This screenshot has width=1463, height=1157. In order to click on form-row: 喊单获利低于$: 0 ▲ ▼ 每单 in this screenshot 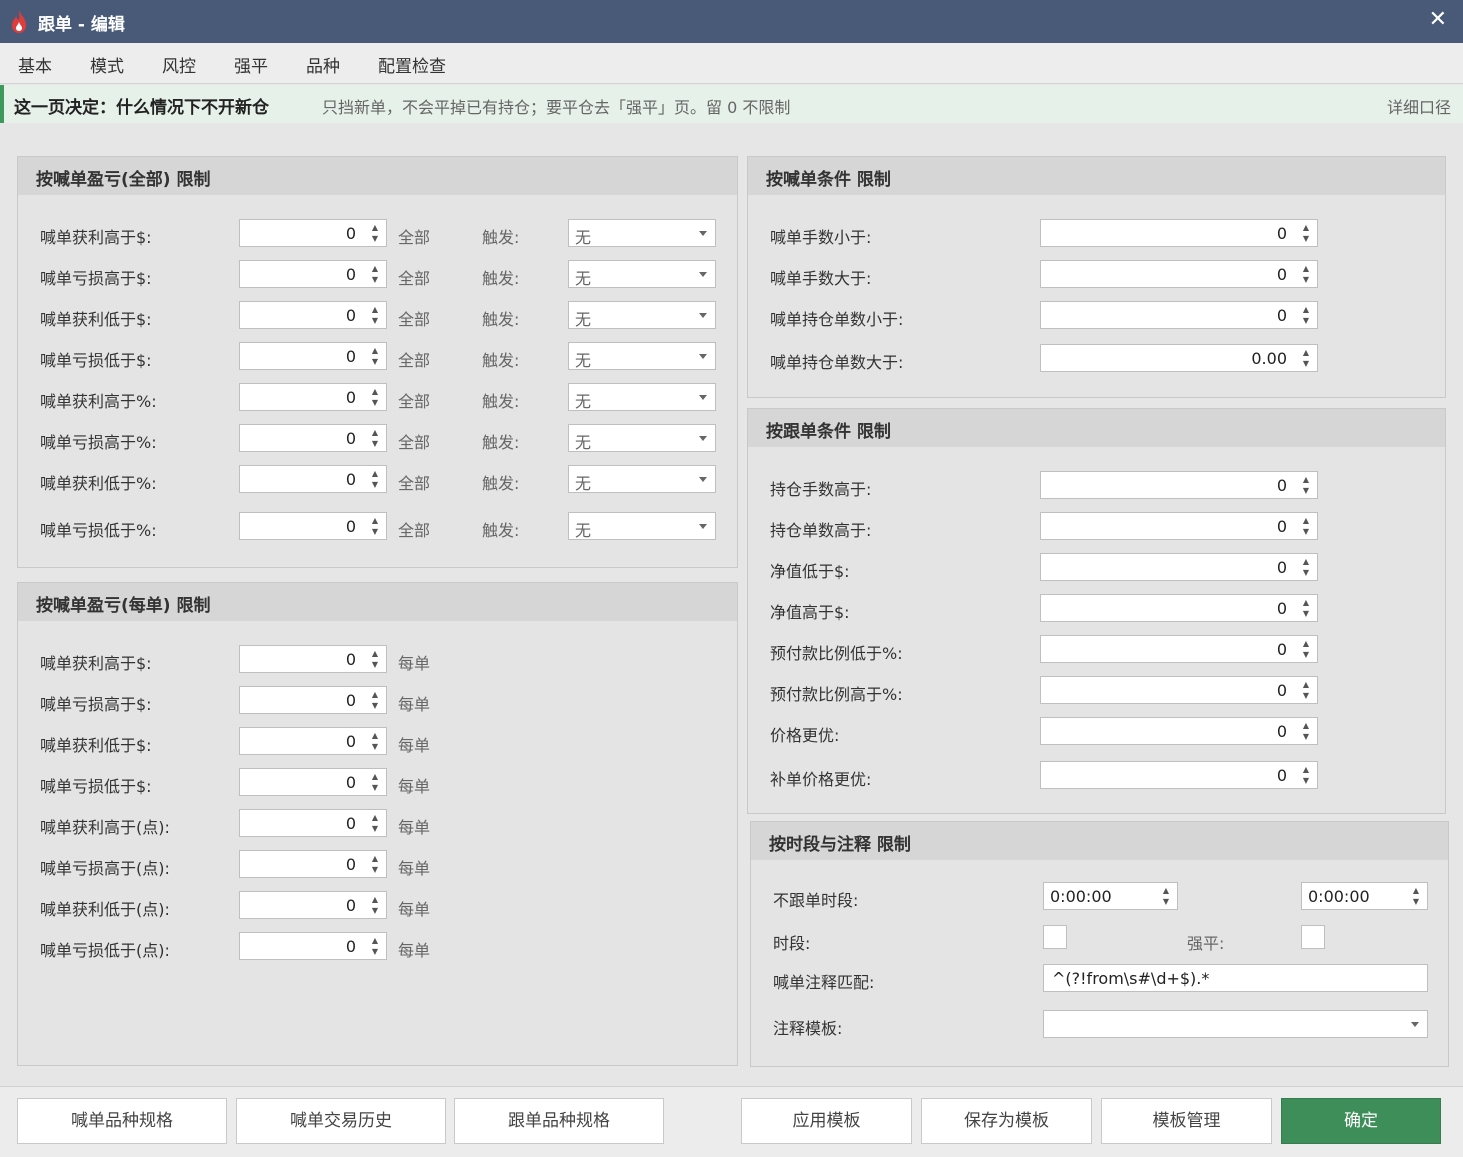, I will do `click(378, 741)`.